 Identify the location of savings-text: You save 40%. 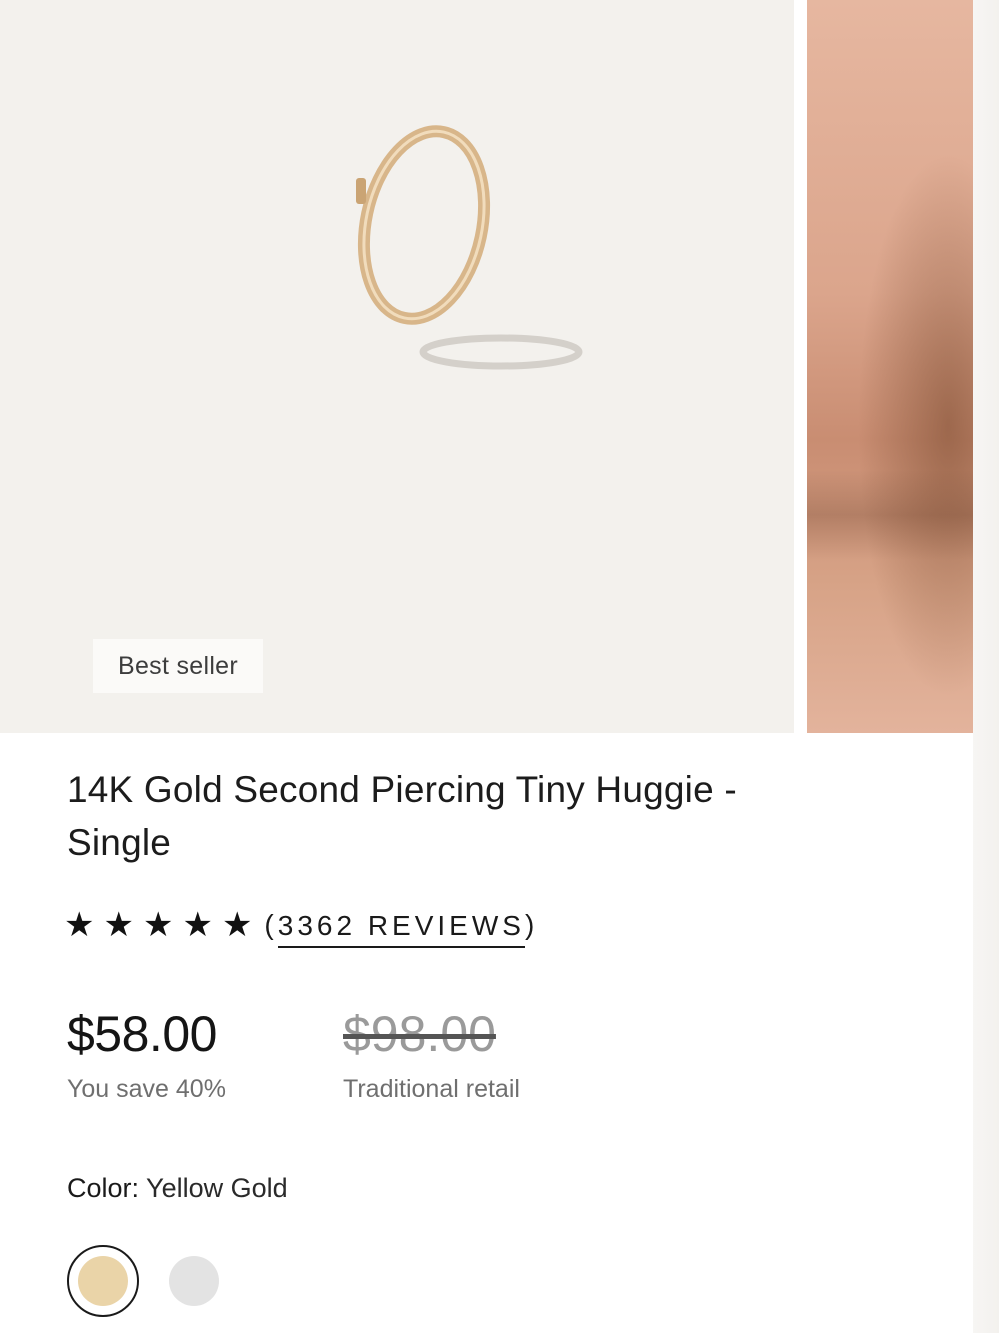
(146, 1089).